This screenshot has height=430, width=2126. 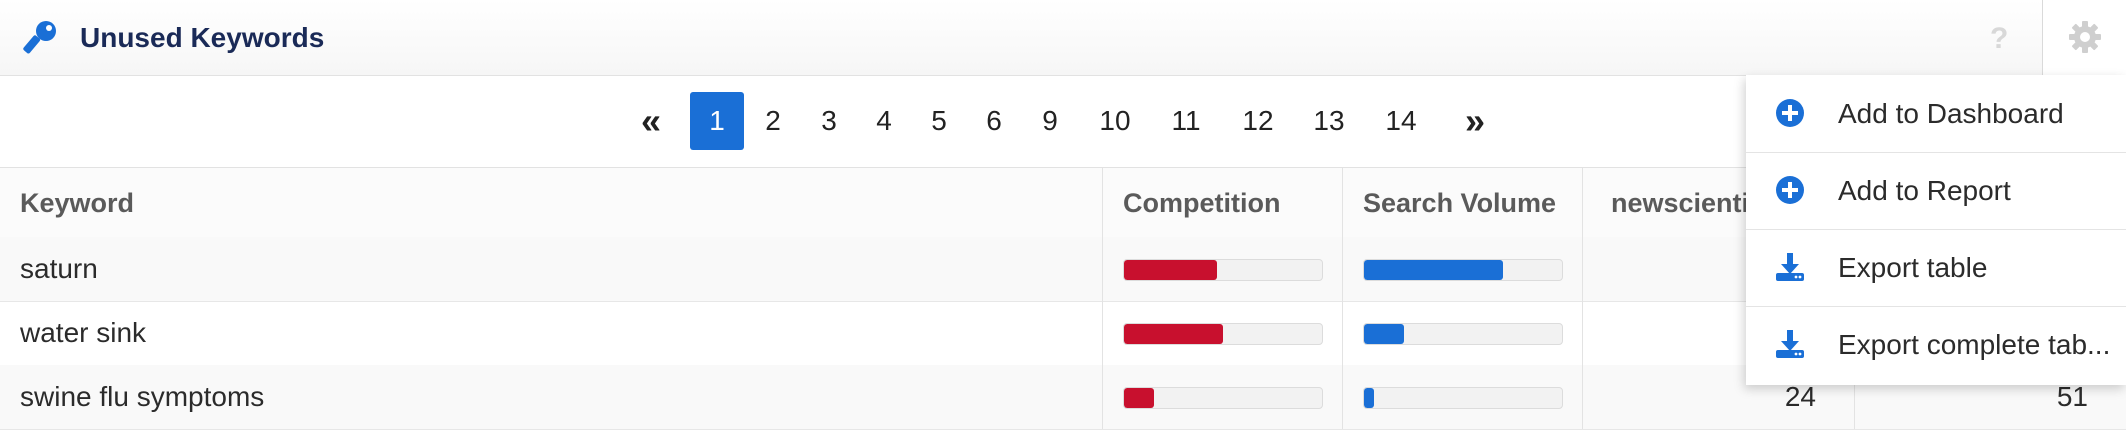 What do you see at coordinates (1115, 121) in the screenshot?
I see `page-10: 10` at bounding box center [1115, 121].